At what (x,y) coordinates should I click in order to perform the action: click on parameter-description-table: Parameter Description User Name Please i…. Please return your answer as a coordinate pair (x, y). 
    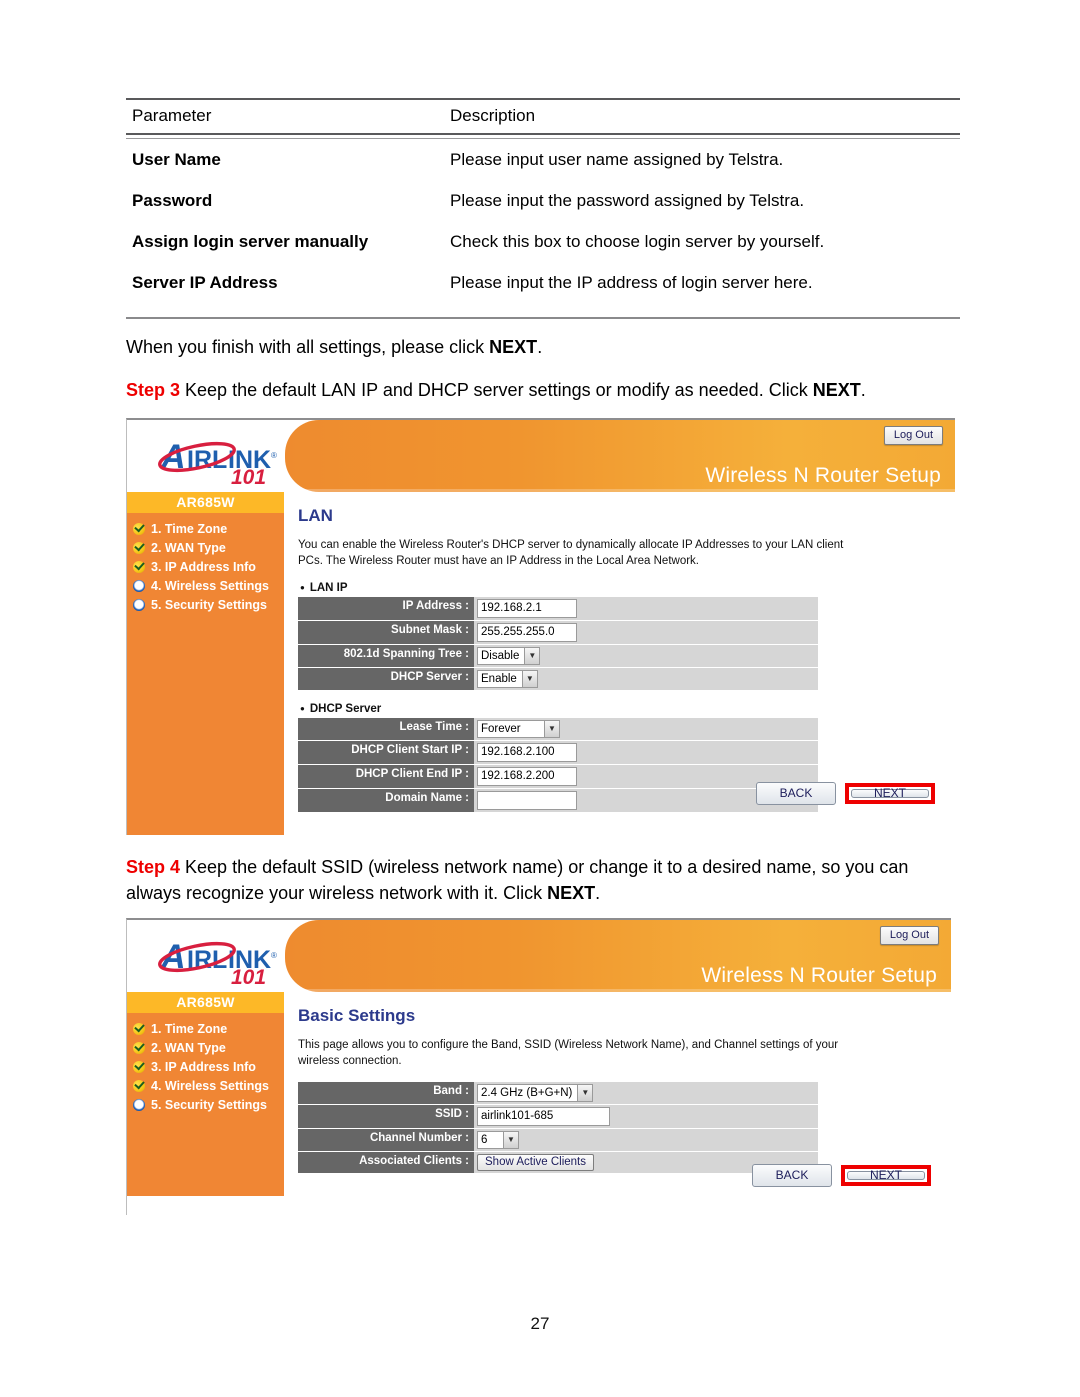
    Looking at the image, I should click on (543, 208).